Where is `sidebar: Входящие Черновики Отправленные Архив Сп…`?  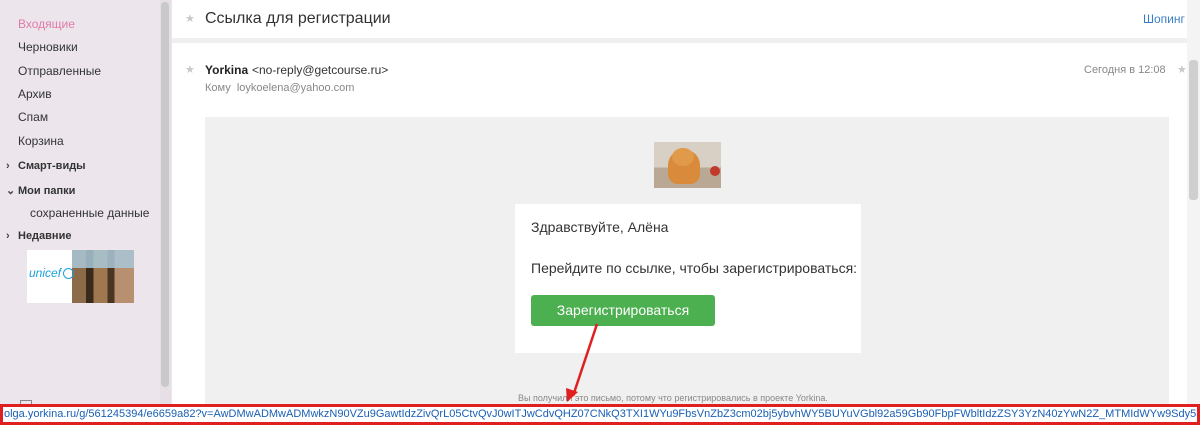
sidebar: Входящие Черновики Отправленные Архив Сп… is located at coordinates (86, 212).